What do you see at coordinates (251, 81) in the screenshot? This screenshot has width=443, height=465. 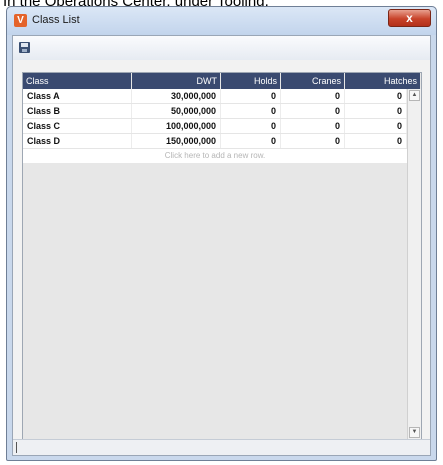 I see `column-header-holds: Holds` at bounding box center [251, 81].